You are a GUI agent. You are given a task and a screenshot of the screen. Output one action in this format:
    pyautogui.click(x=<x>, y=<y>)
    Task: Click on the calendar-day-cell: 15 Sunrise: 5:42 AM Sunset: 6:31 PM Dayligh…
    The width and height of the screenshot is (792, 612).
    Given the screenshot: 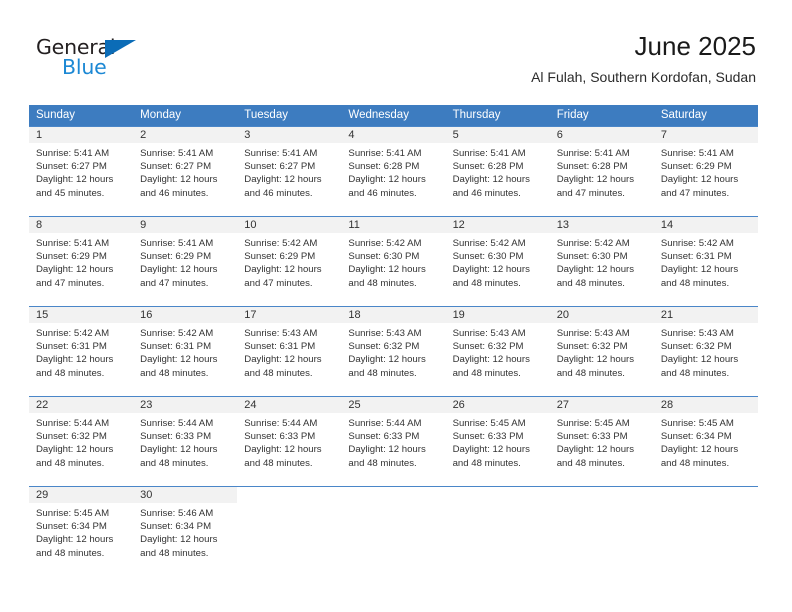 What is the action you would take?
    pyautogui.click(x=81, y=351)
    